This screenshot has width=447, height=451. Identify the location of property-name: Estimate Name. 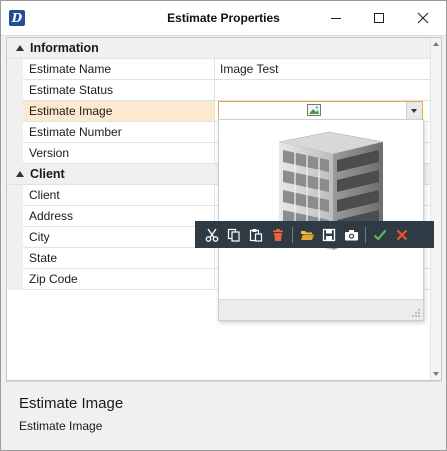
(119, 69).